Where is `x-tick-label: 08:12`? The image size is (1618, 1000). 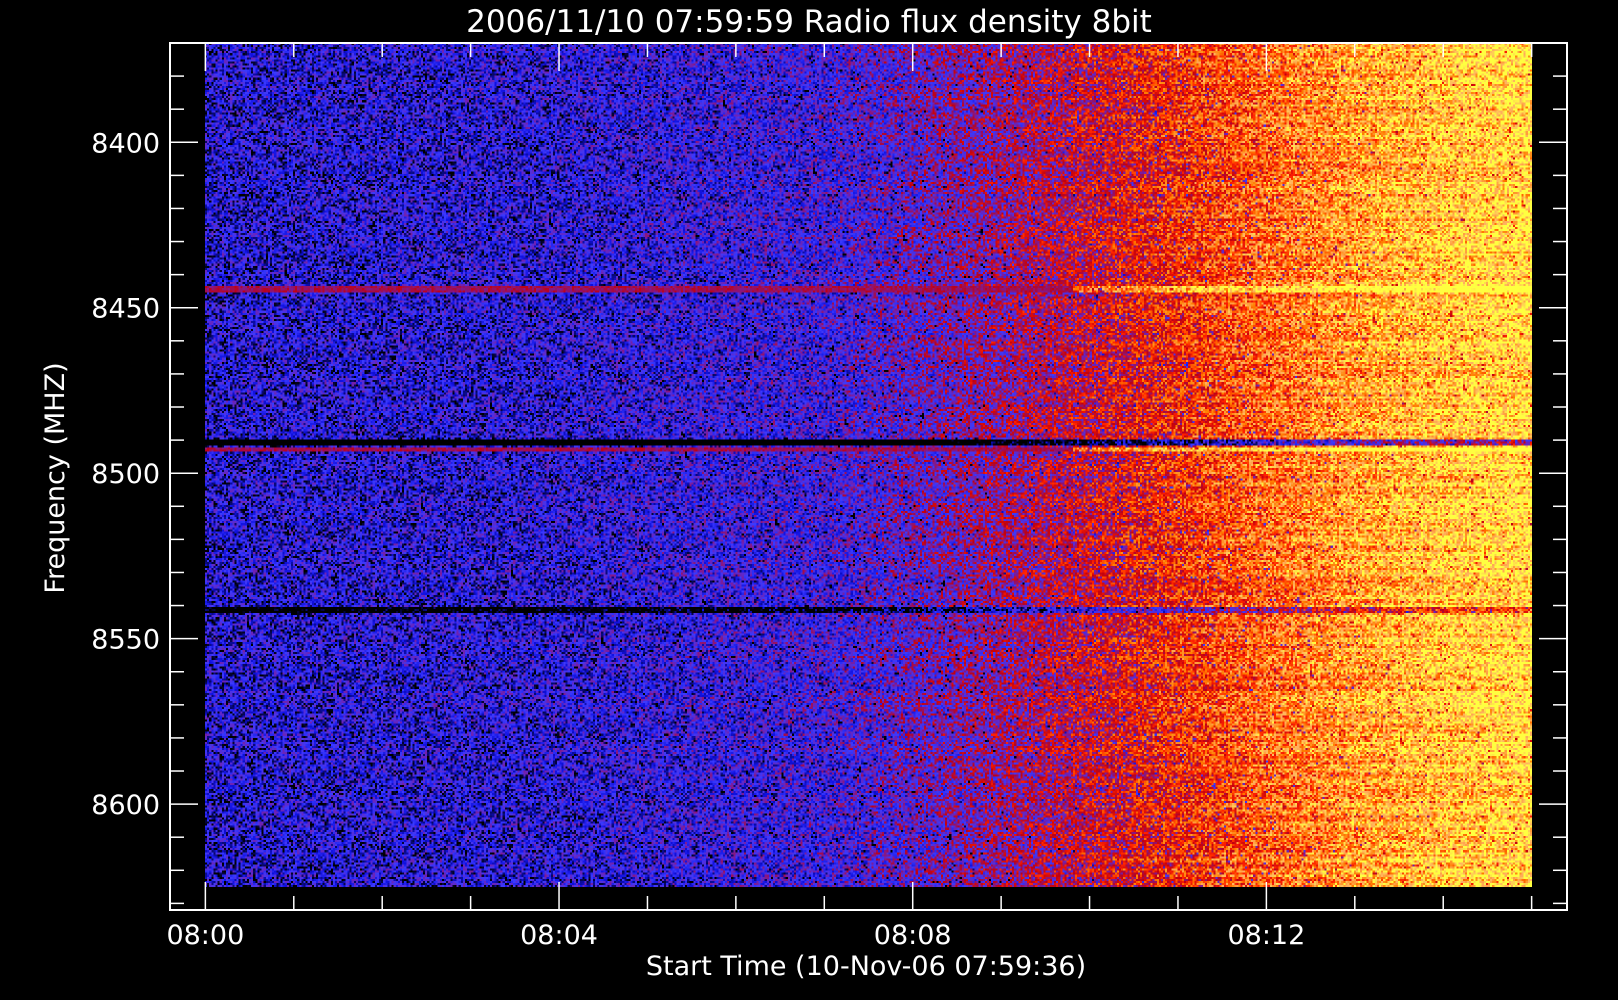
x-tick-label: 08:12 is located at coordinates (1266, 935).